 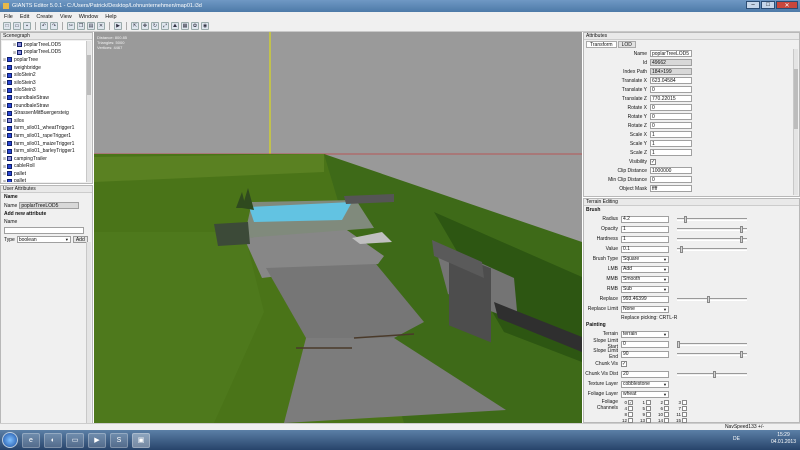 What do you see at coordinates (44, 75) in the screenshot?
I see `scenegraph-item: ⊞ siloStein2` at bounding box center [44, 75].